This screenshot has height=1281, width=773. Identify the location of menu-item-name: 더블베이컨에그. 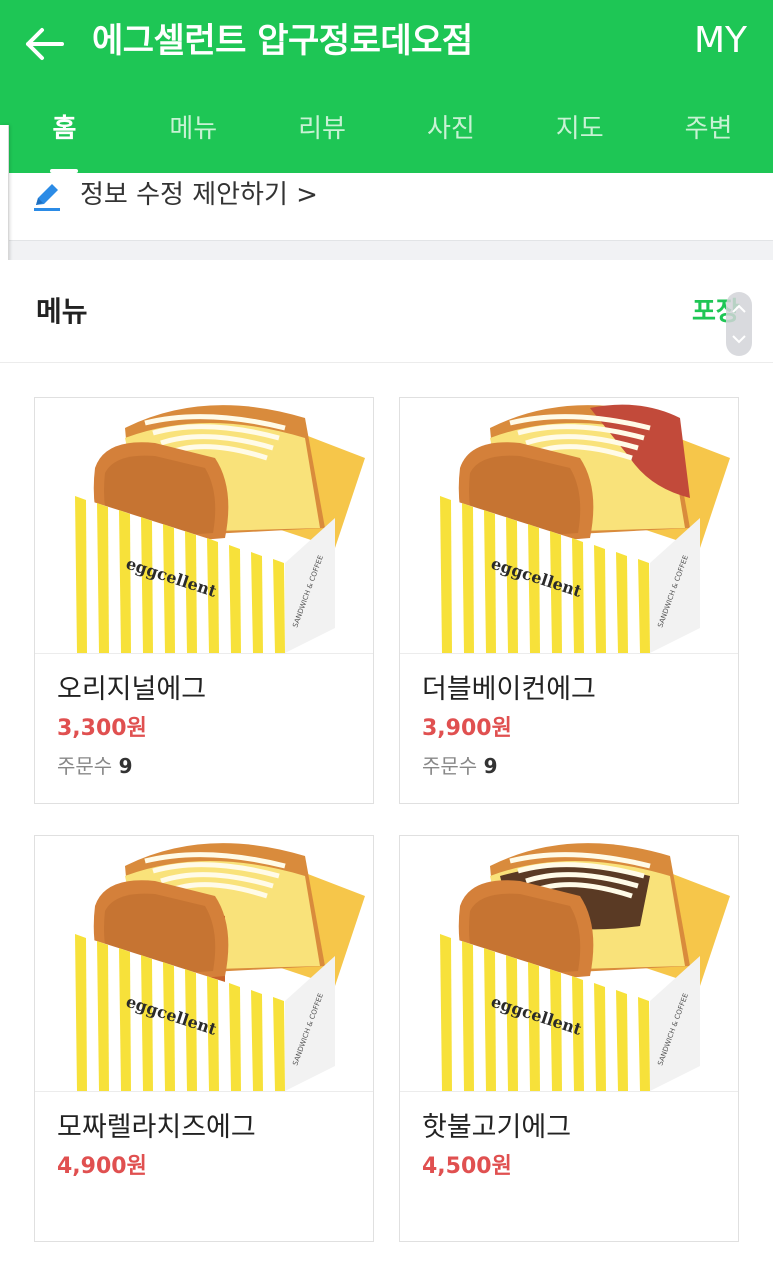
(509, 689).